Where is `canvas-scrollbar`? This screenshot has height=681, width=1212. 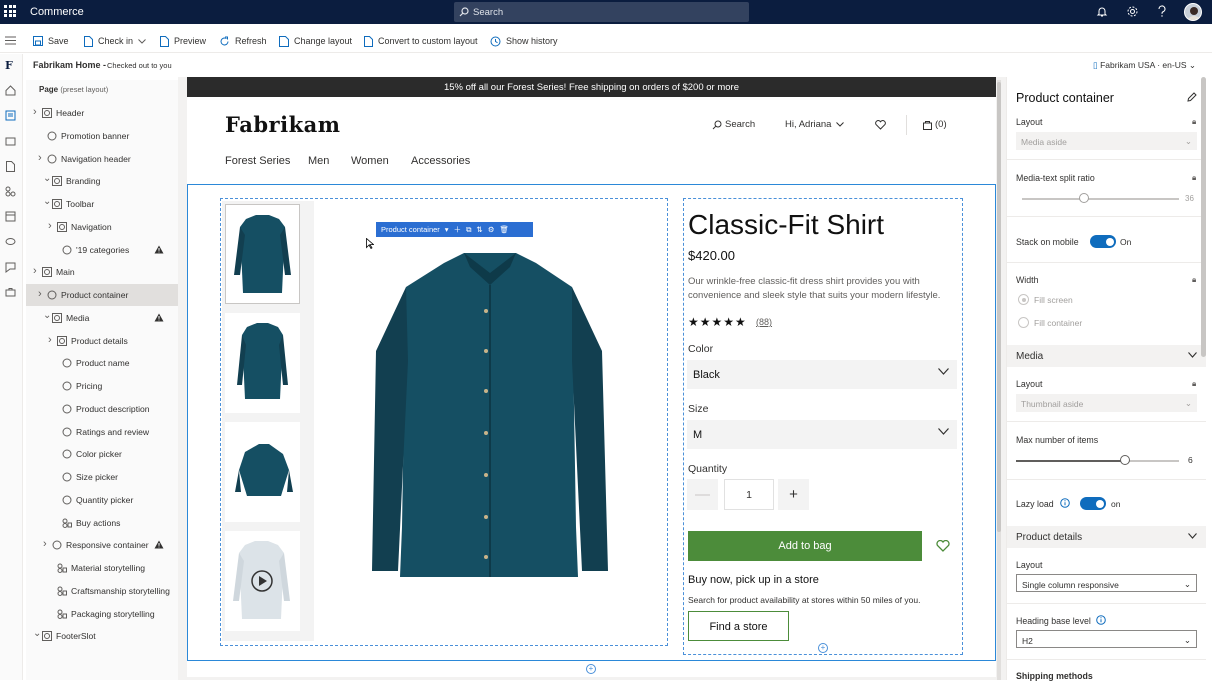
canvas-scrollbar is located at coordinates (999, 307).